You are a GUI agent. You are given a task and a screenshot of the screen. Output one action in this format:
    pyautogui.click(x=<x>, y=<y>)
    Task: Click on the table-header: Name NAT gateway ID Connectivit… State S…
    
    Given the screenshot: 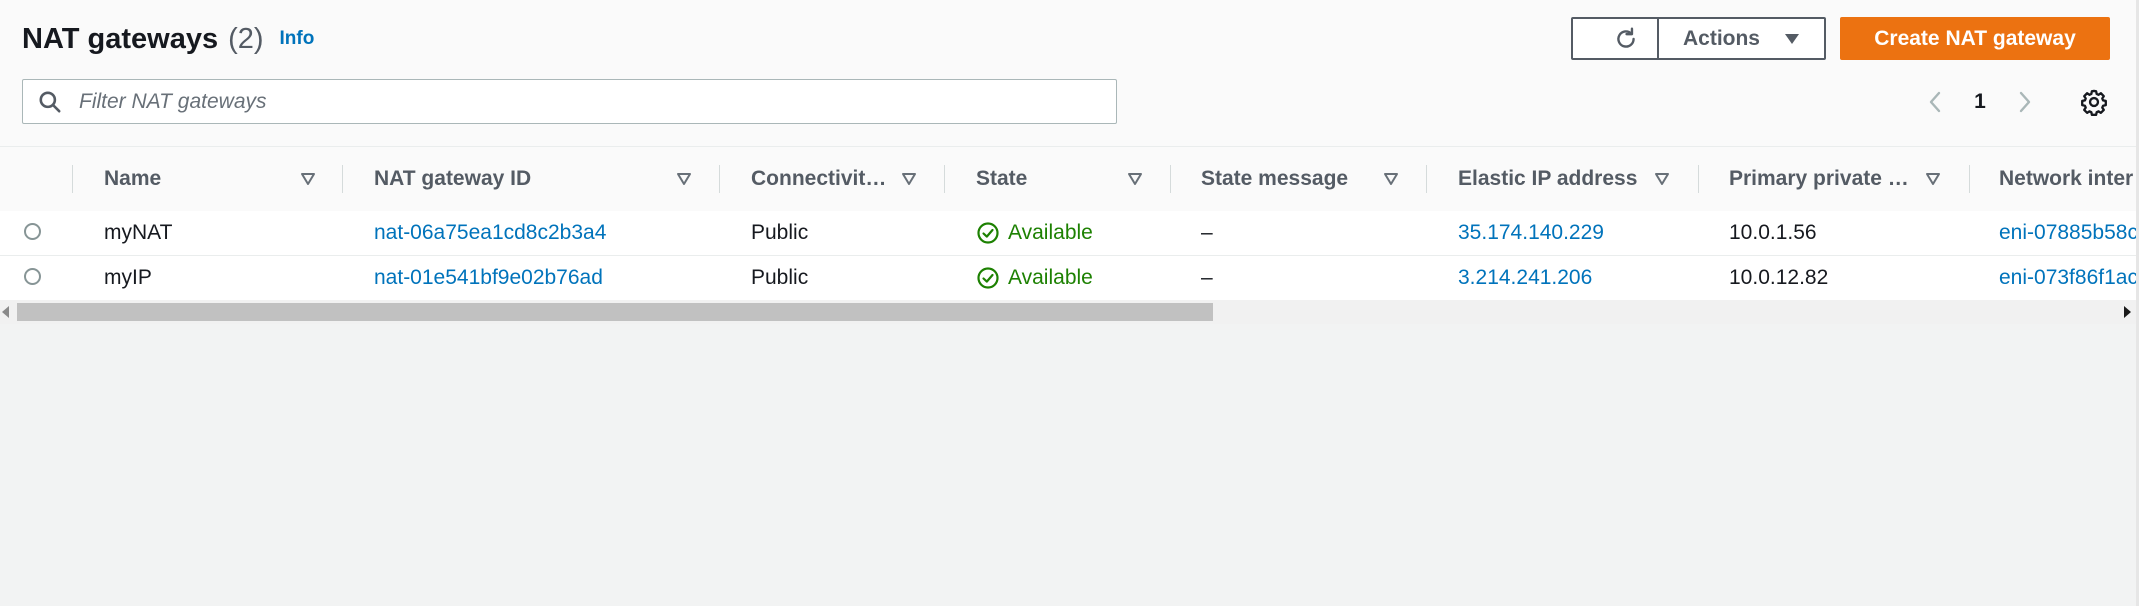 What is the action you would take?
    pyautogui.click(x=1069, y=179)
    